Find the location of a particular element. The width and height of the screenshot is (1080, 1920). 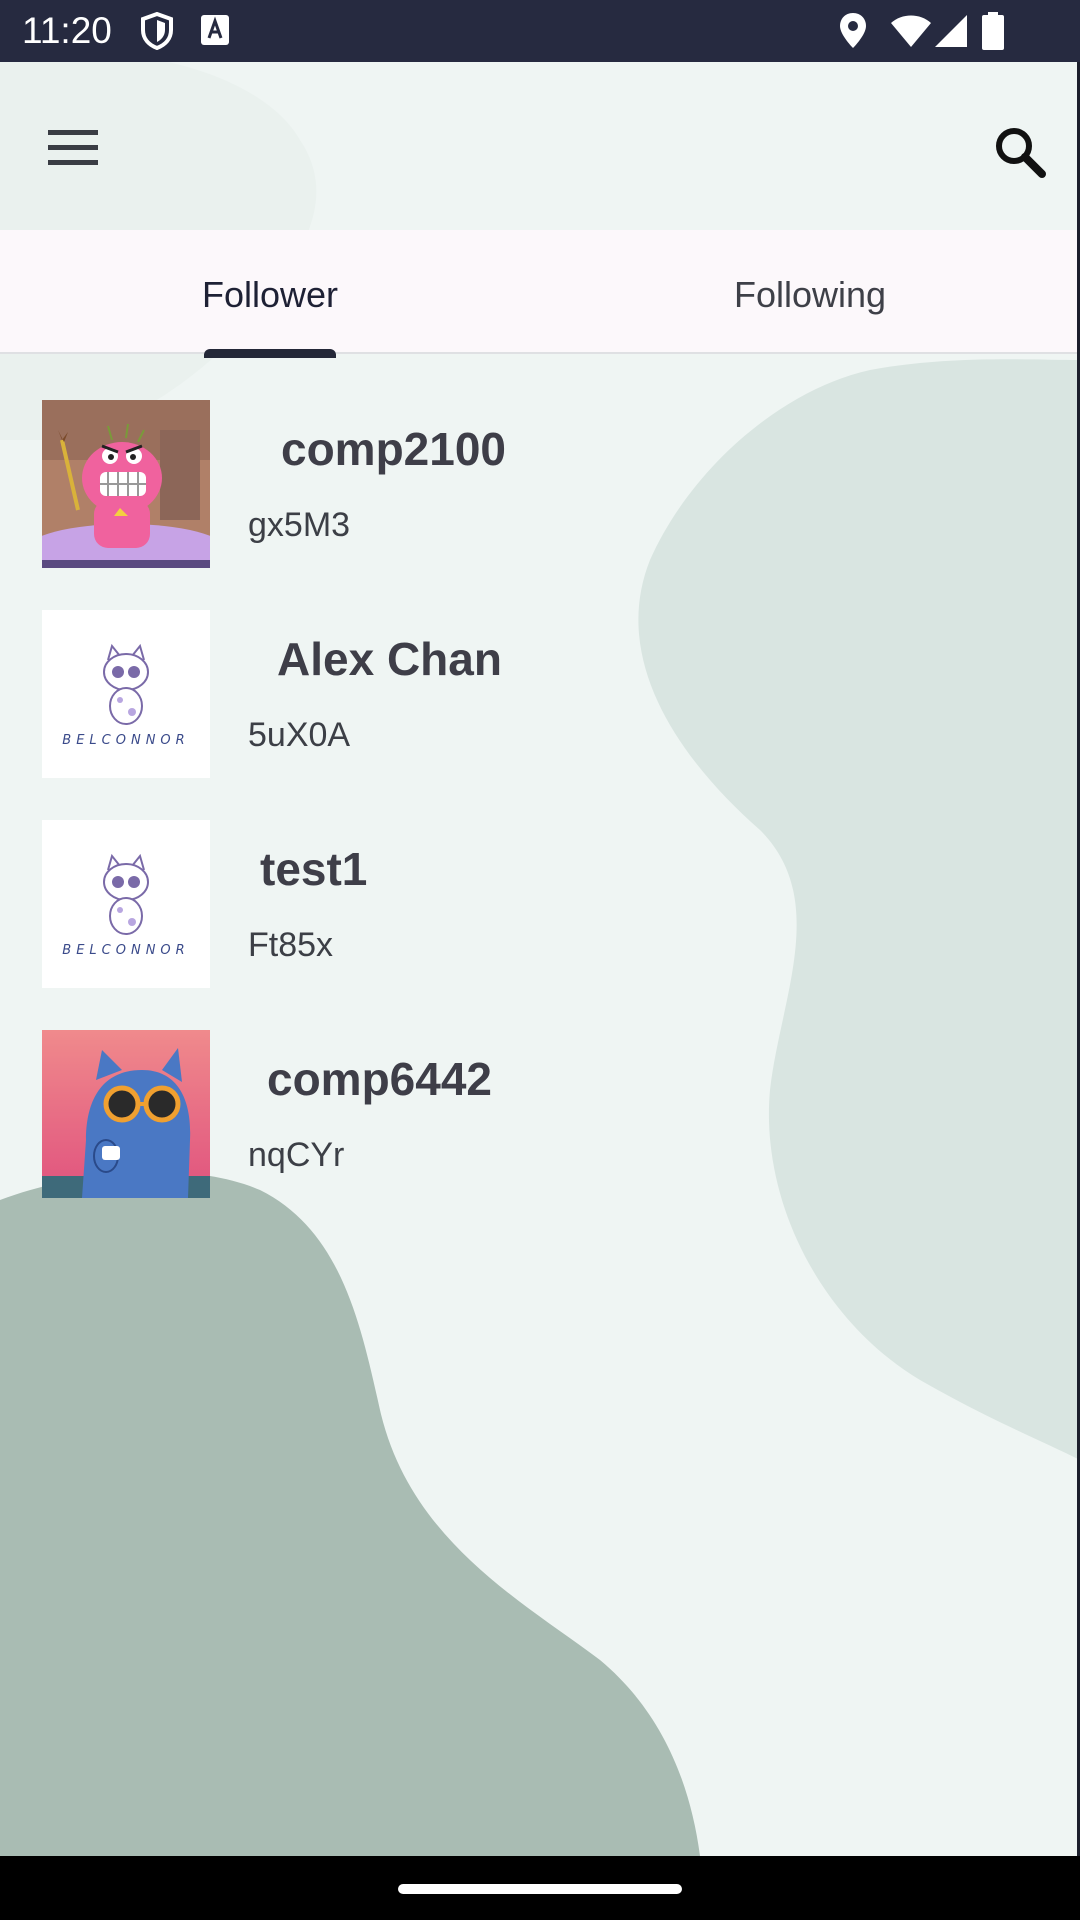

home-indicator is located at coordinates (540, 1889).